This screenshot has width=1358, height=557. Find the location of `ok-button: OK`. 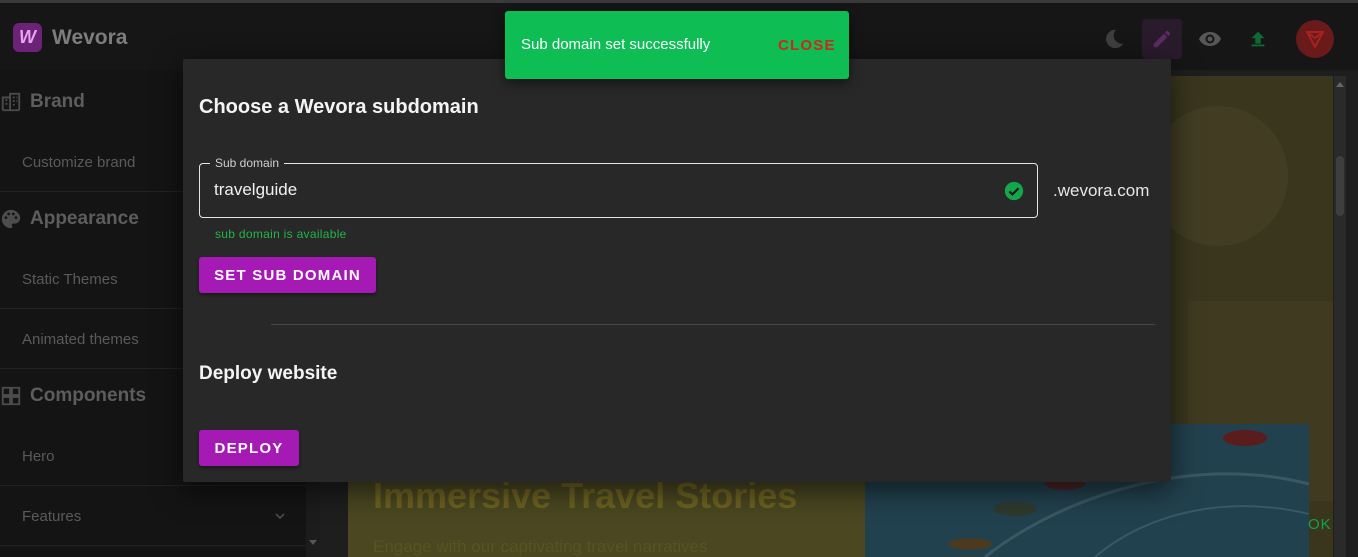

ok-button: OK is located at coordinates (1320, 524).